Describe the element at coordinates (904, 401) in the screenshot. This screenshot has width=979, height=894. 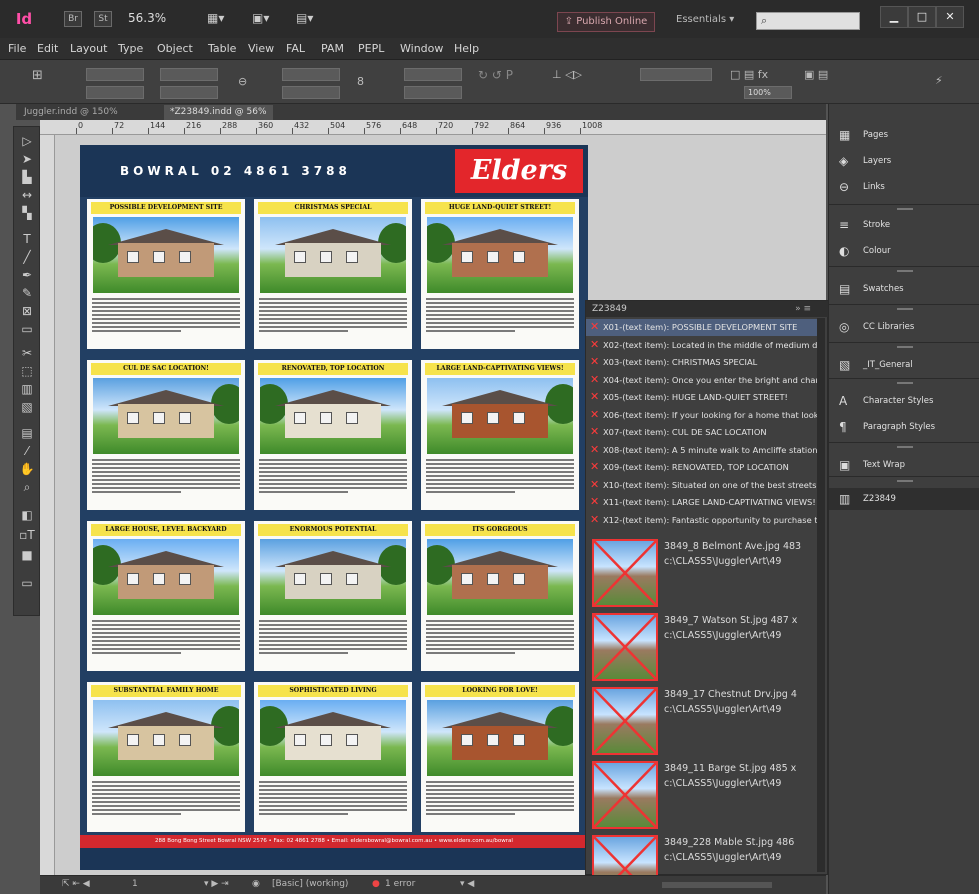
I see `panel-character-styles: A Character Styles` at that location.